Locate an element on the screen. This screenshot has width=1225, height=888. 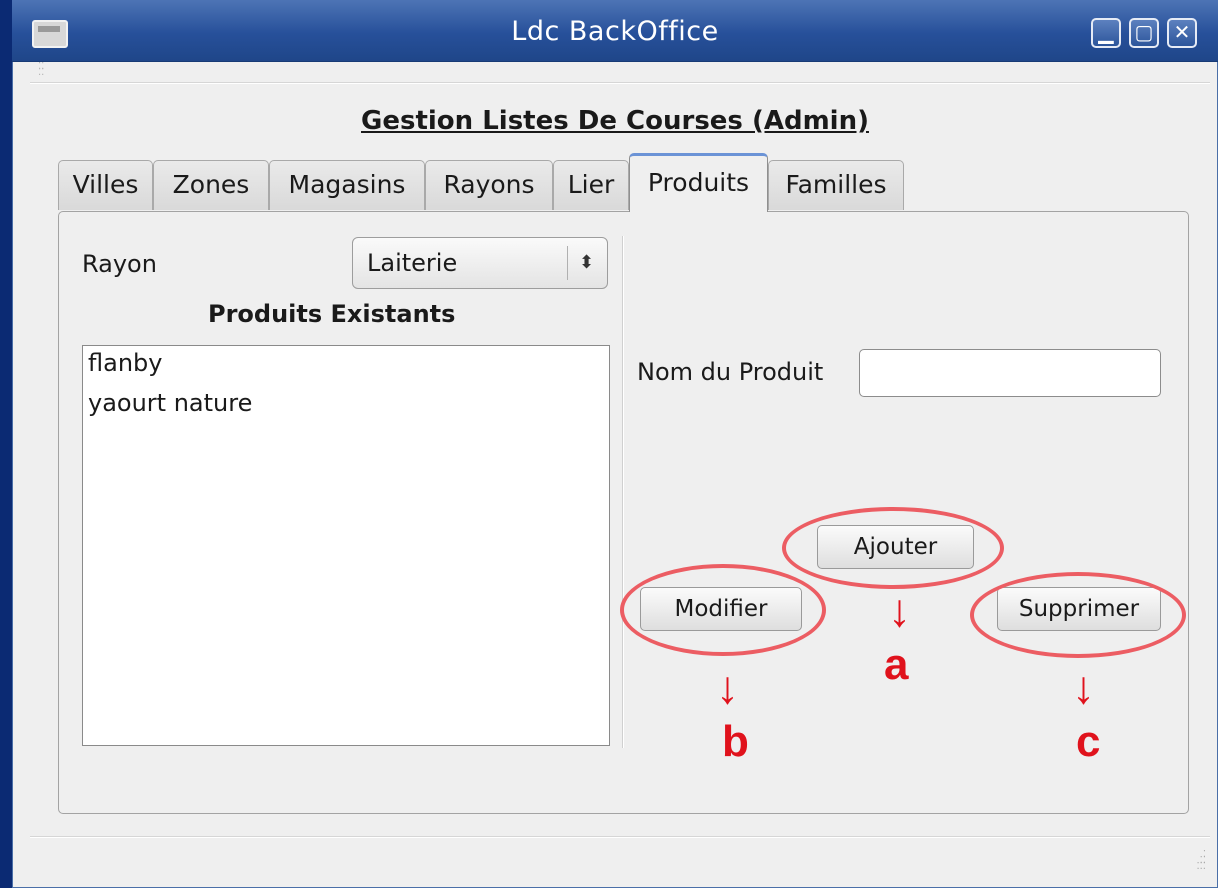
tab-lier: Lier is located at coordinates (591, 185).